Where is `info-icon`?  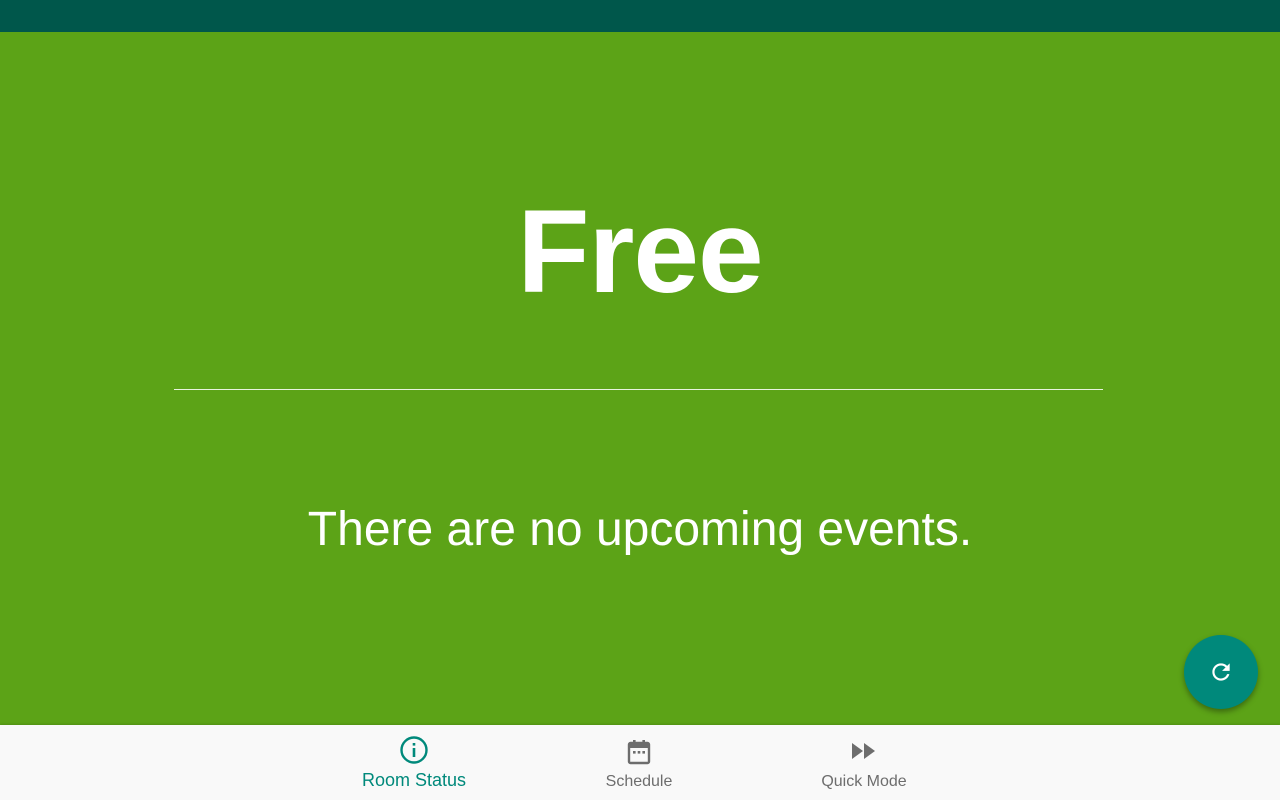
info-icon is located at coordinates (414, 750).